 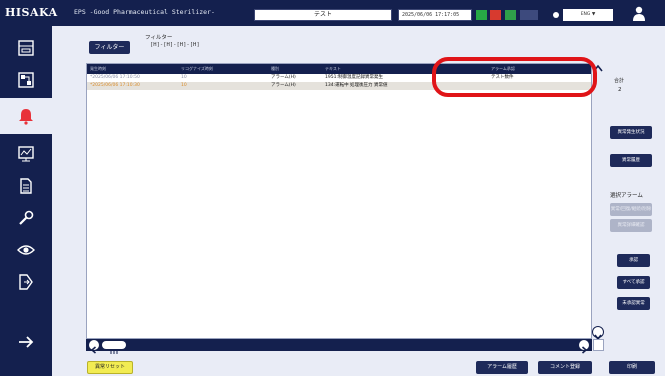 I want to click on app-title: EPS -Good Pharmaceutical Sterilizer-, so click(x=144, y=12).